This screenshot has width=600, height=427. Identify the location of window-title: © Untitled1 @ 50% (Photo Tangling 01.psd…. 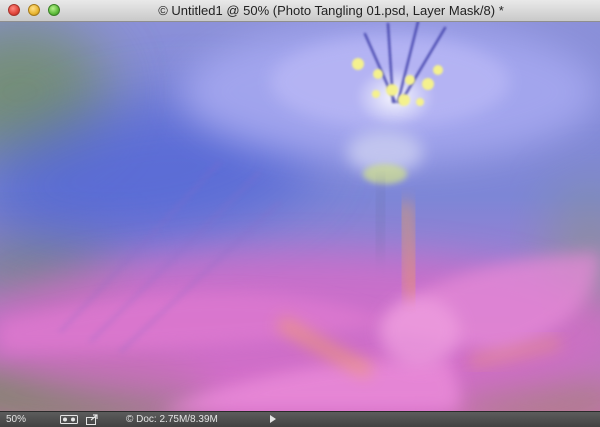
(331, 10).